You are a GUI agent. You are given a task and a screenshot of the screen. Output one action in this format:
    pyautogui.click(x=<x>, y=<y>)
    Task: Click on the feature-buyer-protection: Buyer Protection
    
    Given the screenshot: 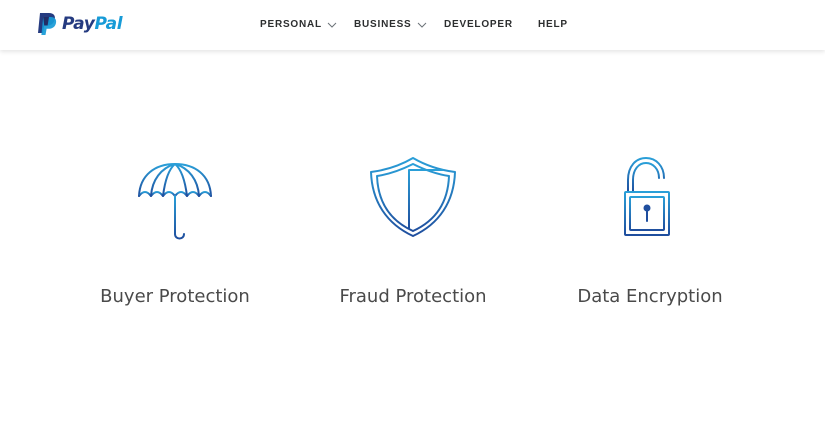 What is the action you would take?
    pyautogui.click(x=175, y=228)
    